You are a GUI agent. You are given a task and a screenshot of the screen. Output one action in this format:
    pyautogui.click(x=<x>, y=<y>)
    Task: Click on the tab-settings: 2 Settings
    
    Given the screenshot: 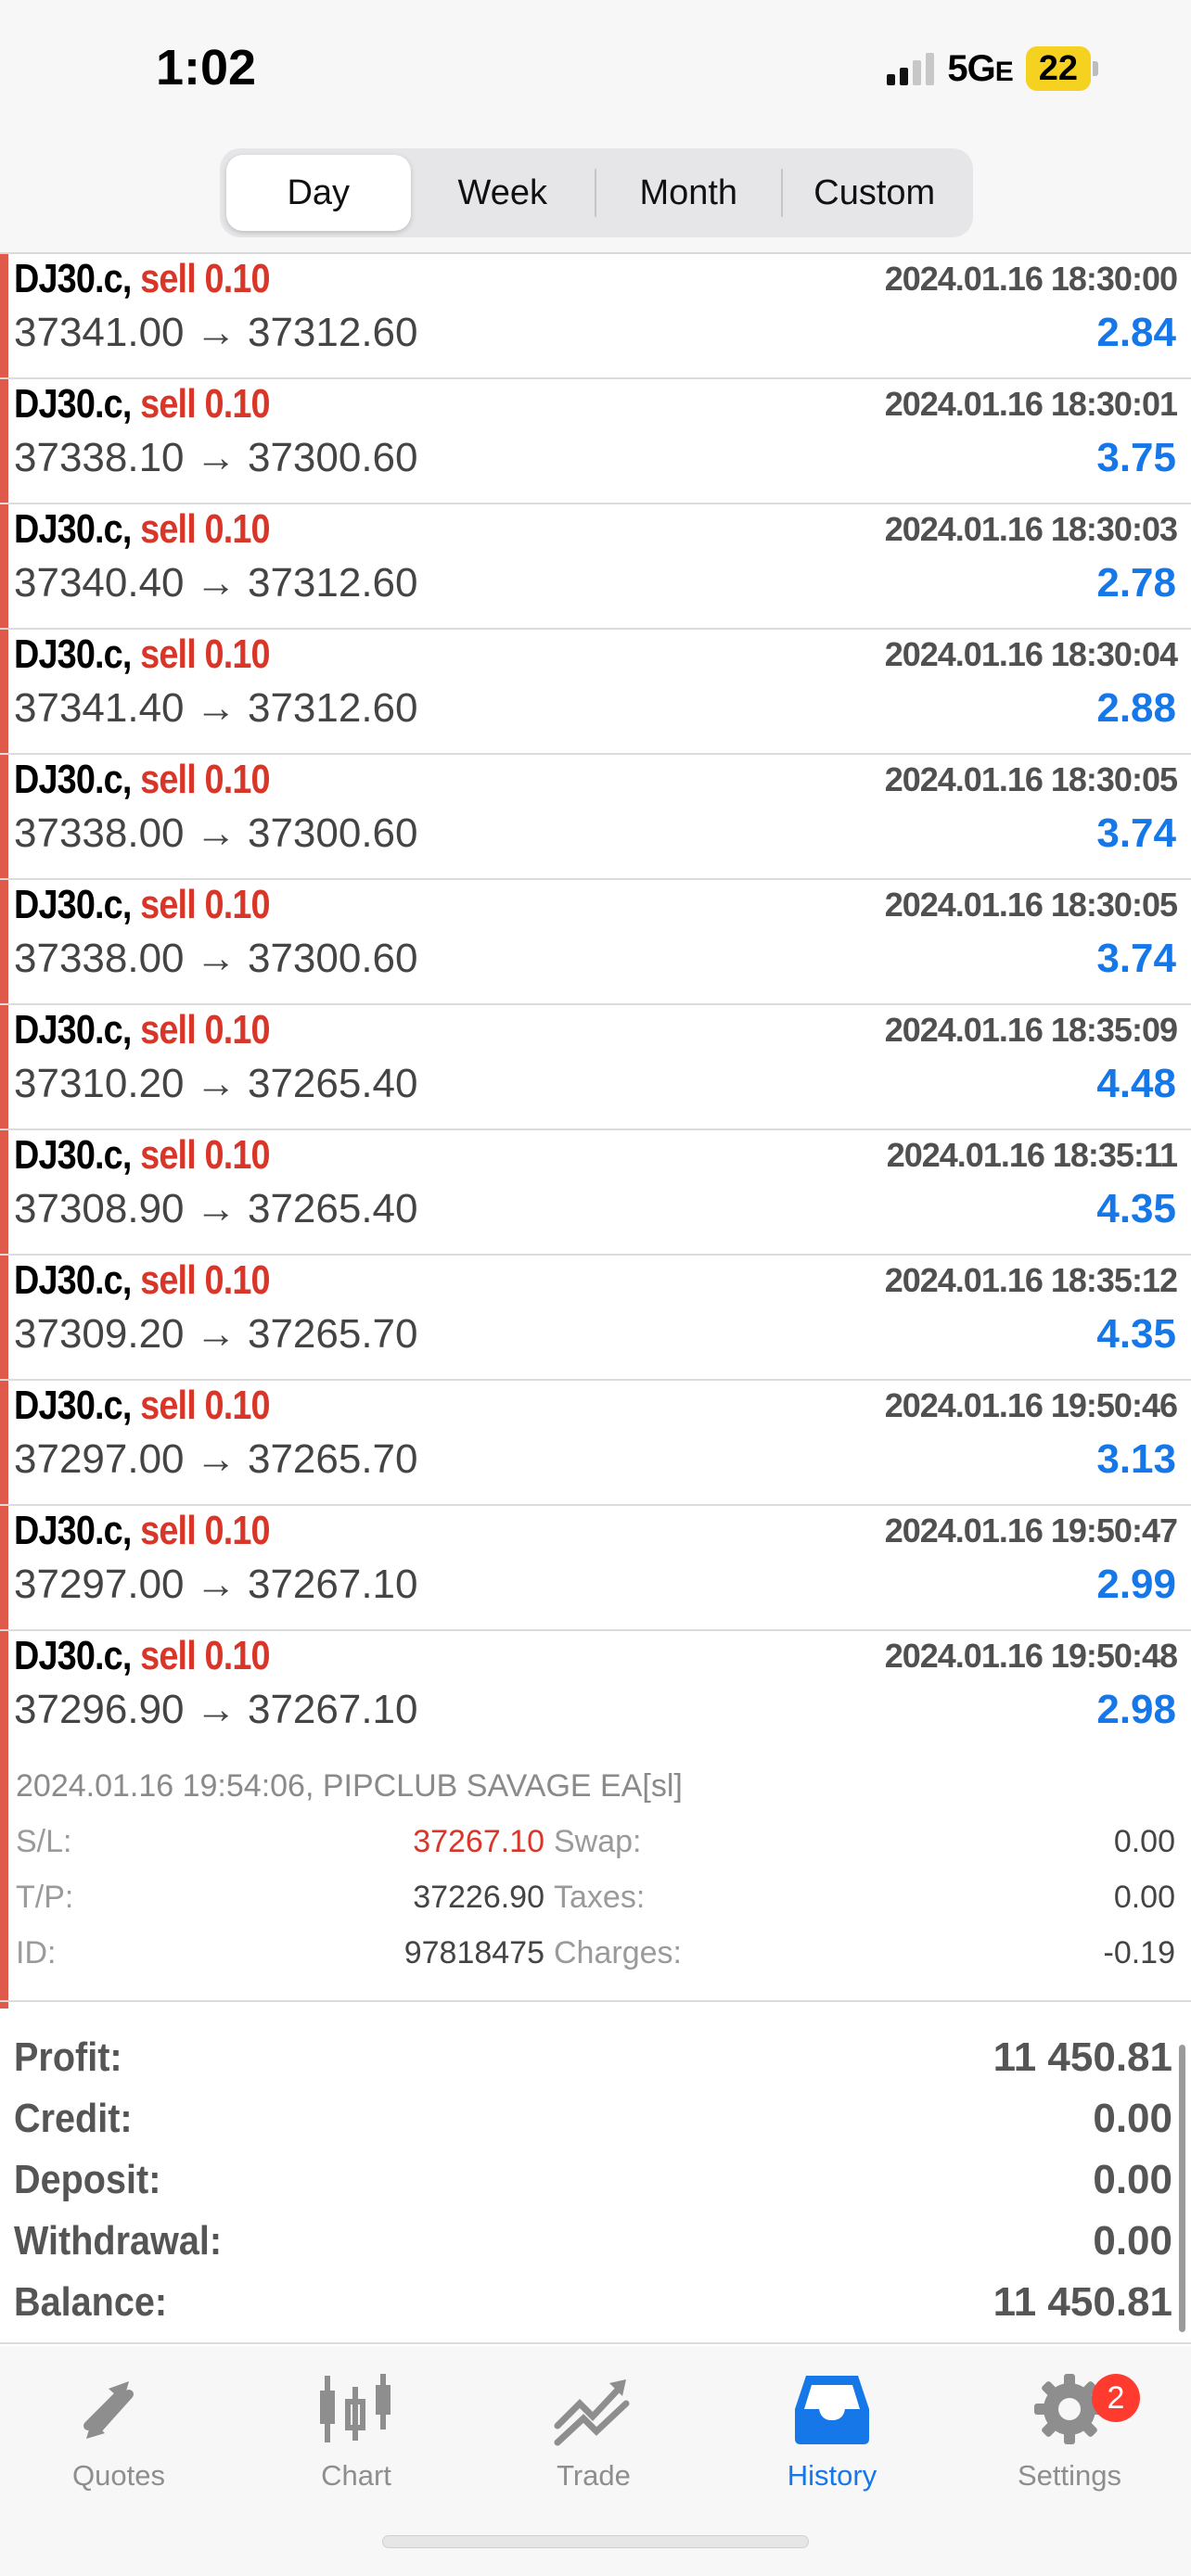 What is the action you would take?
    pyautogui.click(x=1069, y=2428)
    